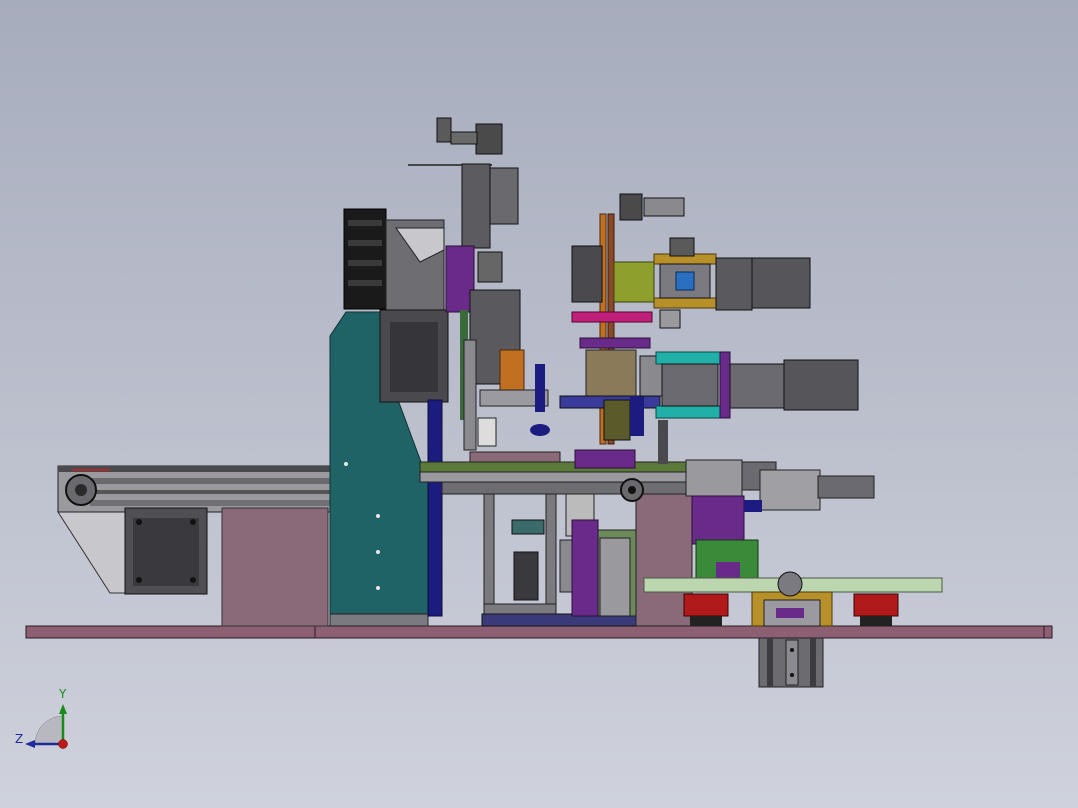 This screenshot has width=1078, height=808. Describe the element at coordinates (275, 567) in the screenshot. I see `left-support-block` at that location.